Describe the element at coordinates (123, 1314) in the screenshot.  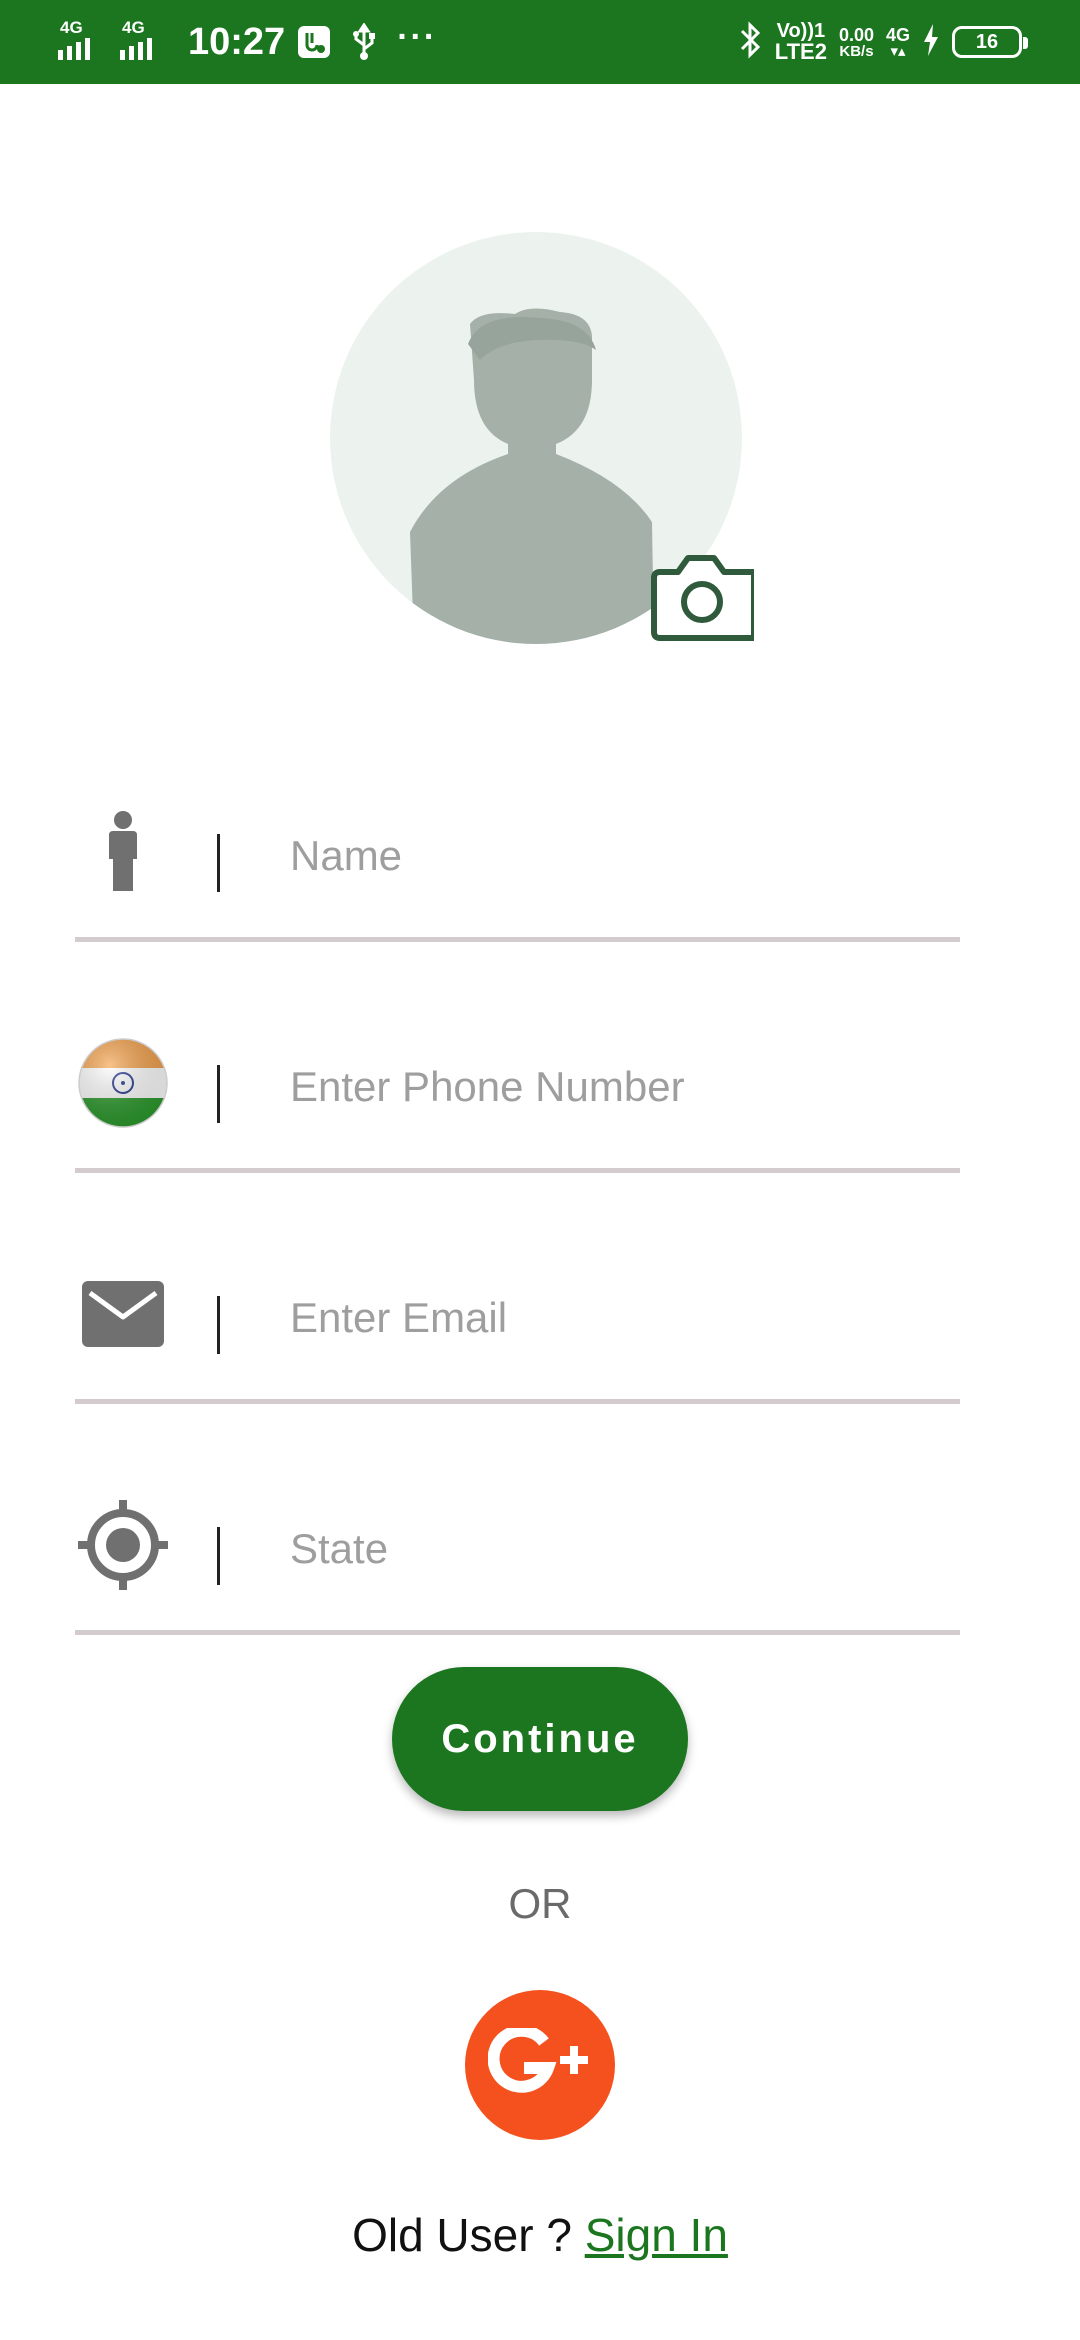
I see `mail-icon` at that location.